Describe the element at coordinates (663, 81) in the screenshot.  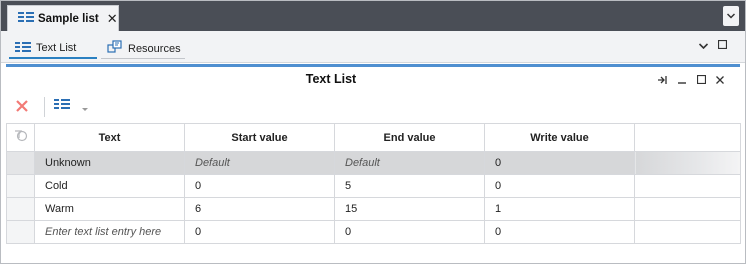
I see `pin-icon` at that location.